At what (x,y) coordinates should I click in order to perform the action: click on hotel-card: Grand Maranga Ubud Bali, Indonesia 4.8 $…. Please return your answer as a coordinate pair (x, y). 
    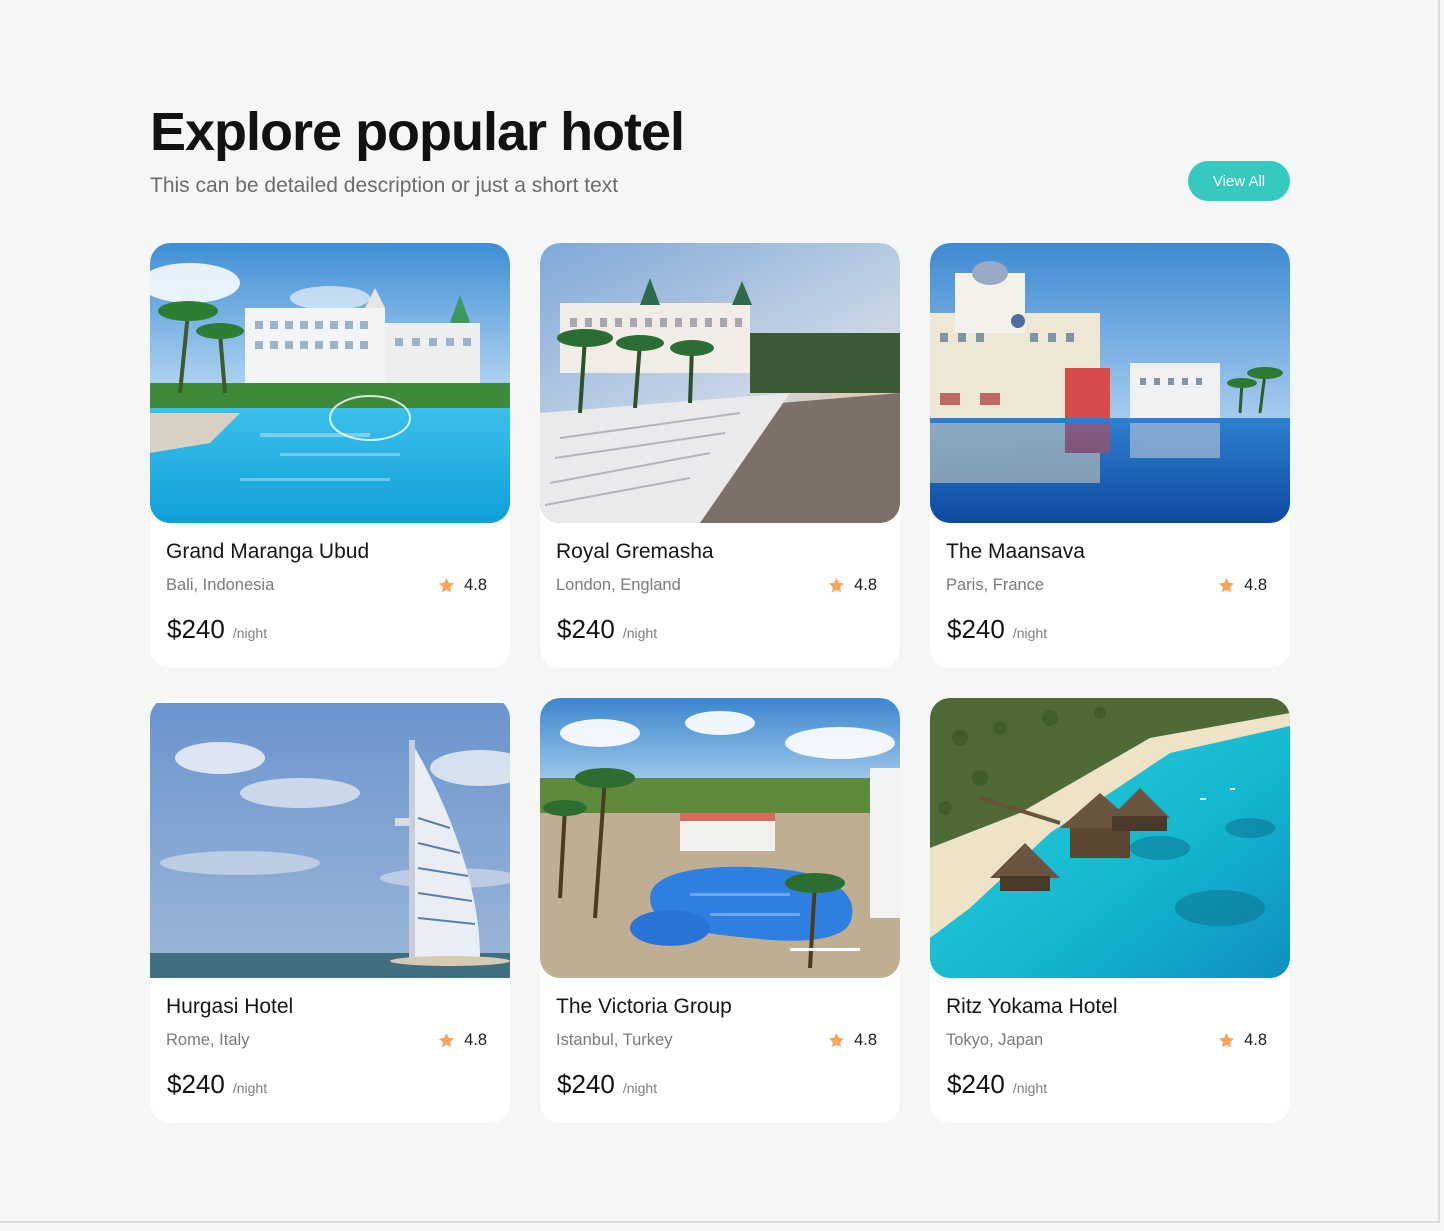
    Looking at the image, I should click on (330, 455).